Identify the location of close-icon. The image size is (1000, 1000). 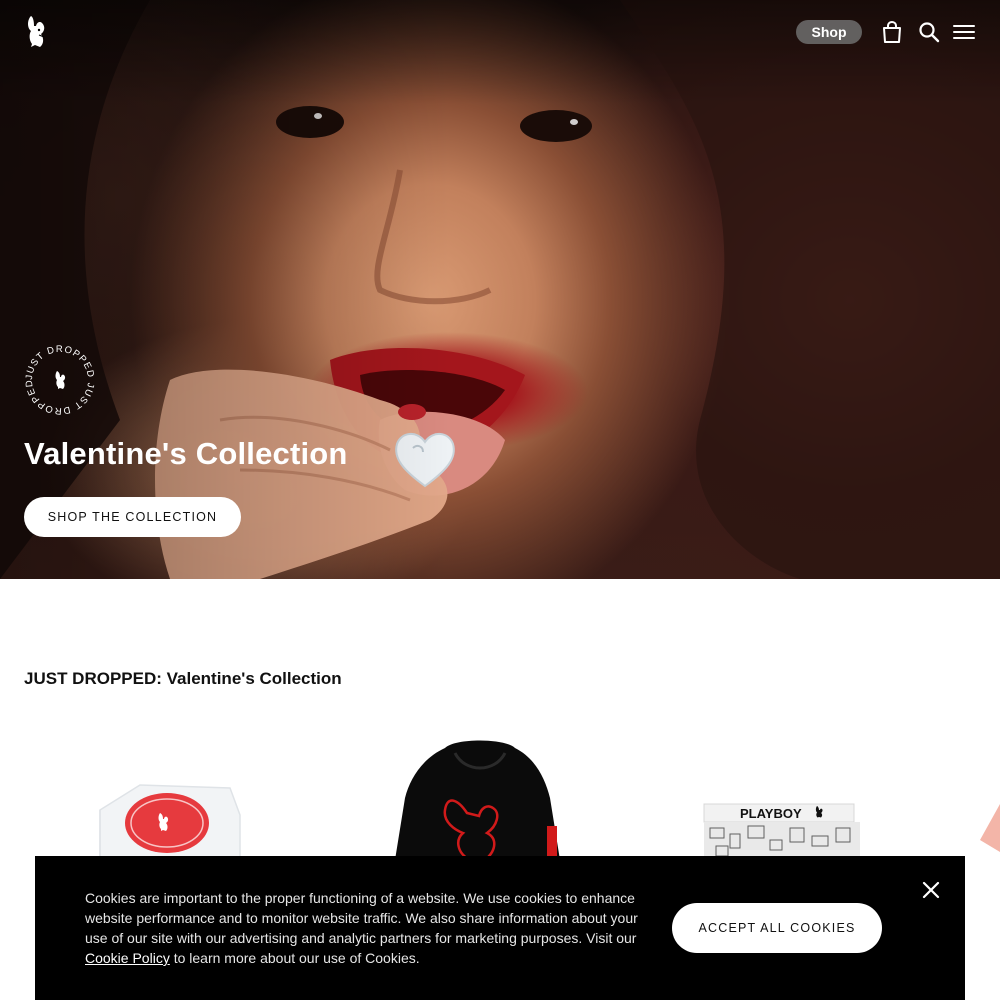
(931, 890).